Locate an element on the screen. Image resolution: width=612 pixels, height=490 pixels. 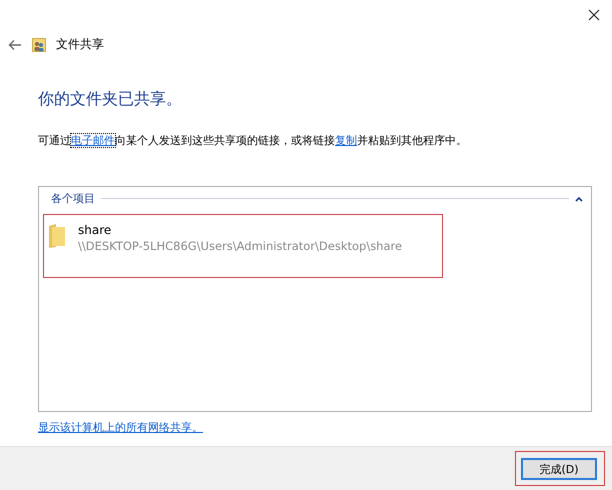
item-path: \\DESKTOP-5LHC86G\Users\Administrator\Desktop\share is located at coordinates (240, 246).